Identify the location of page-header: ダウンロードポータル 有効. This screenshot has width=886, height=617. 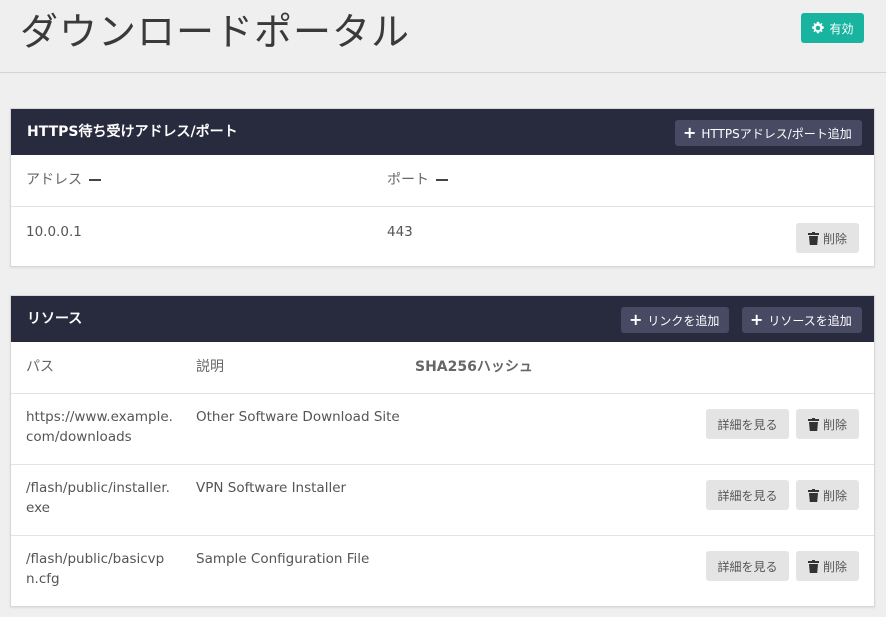
(443, 36).